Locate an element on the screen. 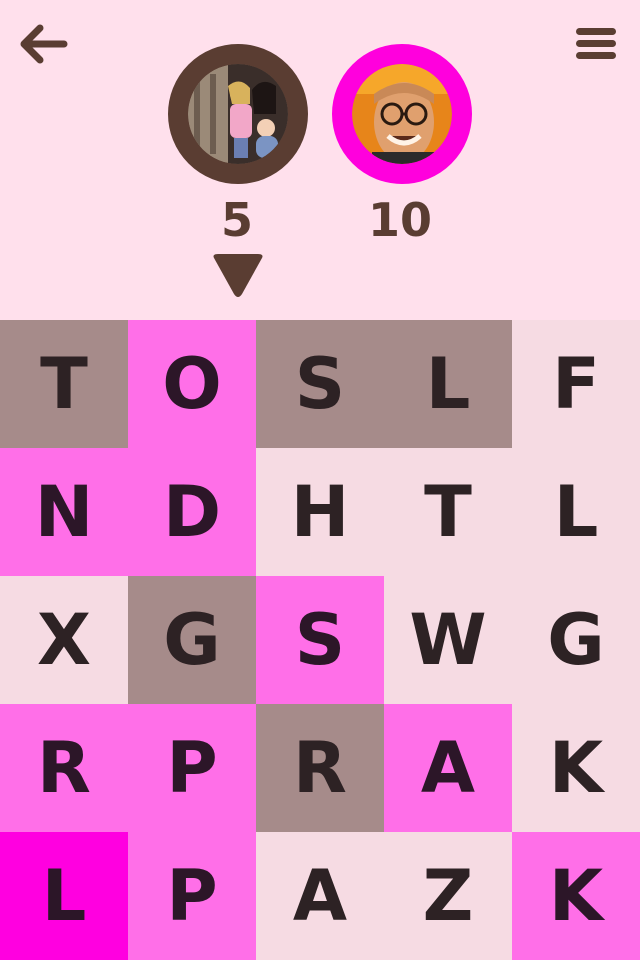  player-two-score: 10 is located at coordinates (399, 220).